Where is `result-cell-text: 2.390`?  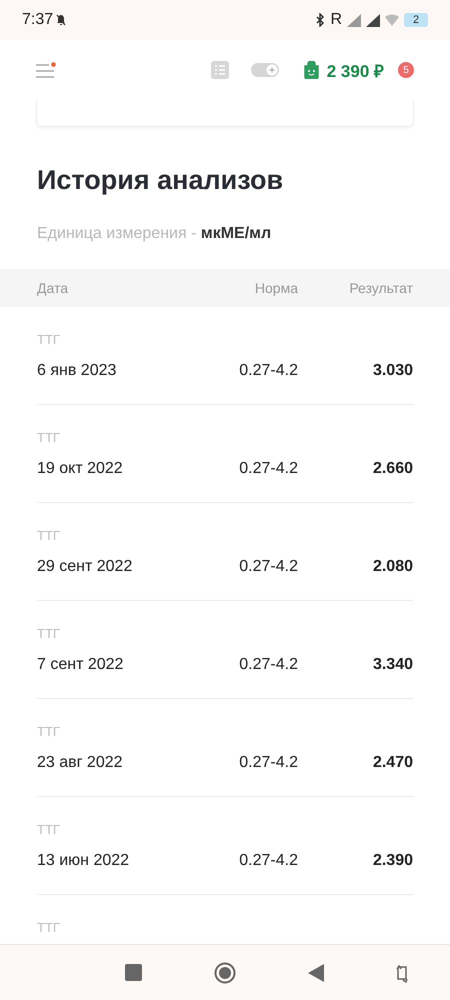
result-cell-text: 2.390 is located at coordinates (392, 861).